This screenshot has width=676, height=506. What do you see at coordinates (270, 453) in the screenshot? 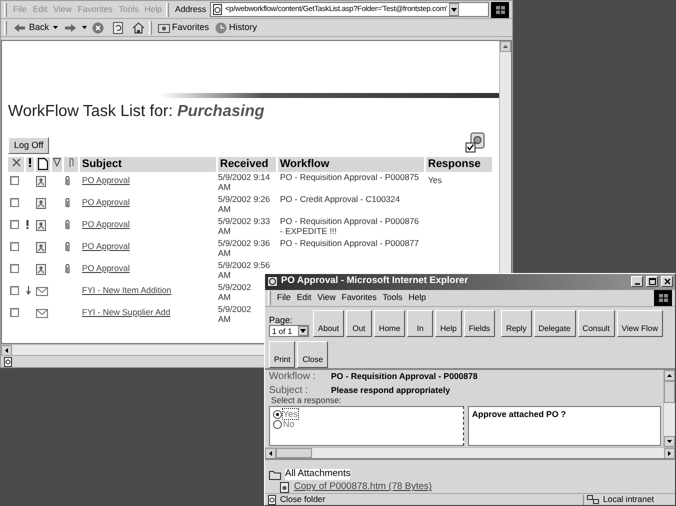
I see `scroll-left-arrow-icon` at bounding box center [270, 453].